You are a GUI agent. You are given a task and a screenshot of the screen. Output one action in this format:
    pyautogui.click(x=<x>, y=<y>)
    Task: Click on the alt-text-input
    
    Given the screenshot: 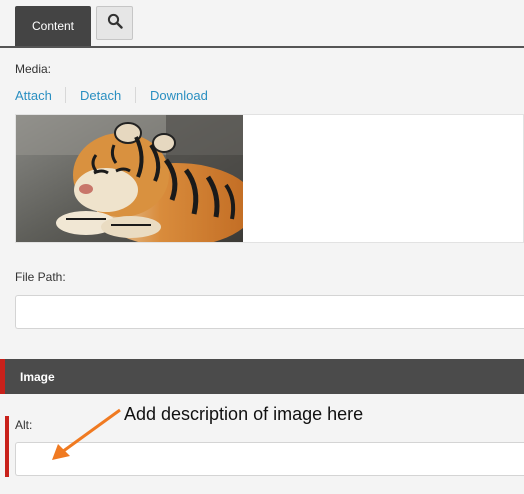 What is the action you would take?
    pyautogui.click(x=269, y=459)
    